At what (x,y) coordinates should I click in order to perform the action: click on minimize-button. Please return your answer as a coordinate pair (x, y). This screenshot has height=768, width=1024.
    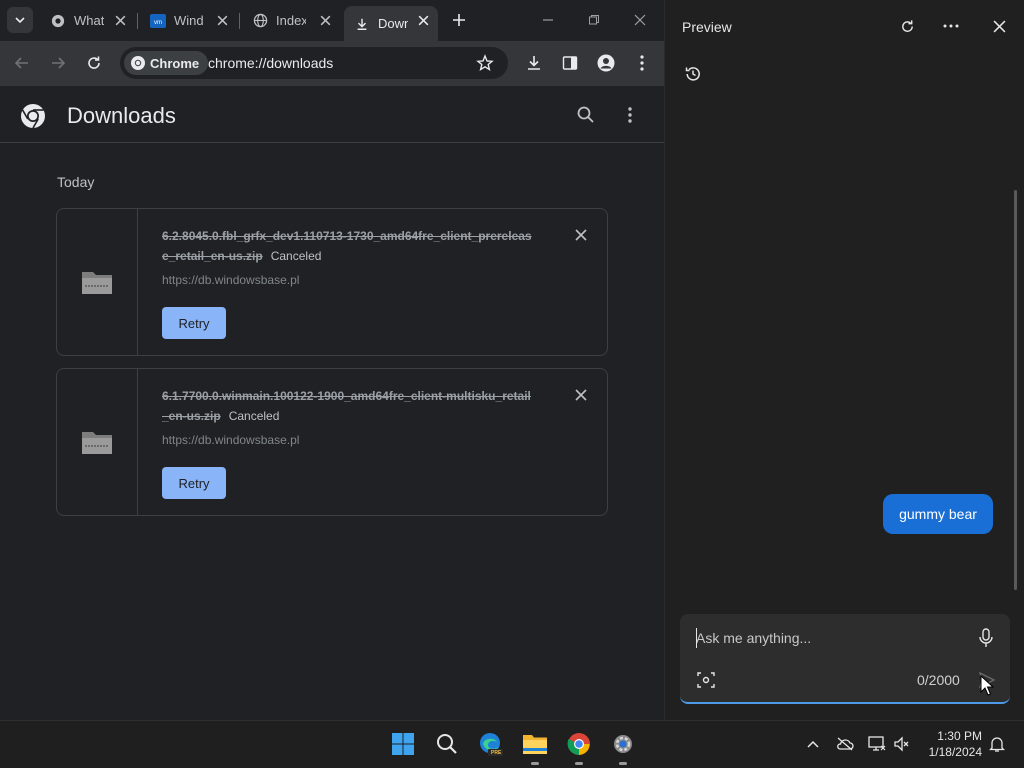
    Looking at the image, I should click on (548, 20).